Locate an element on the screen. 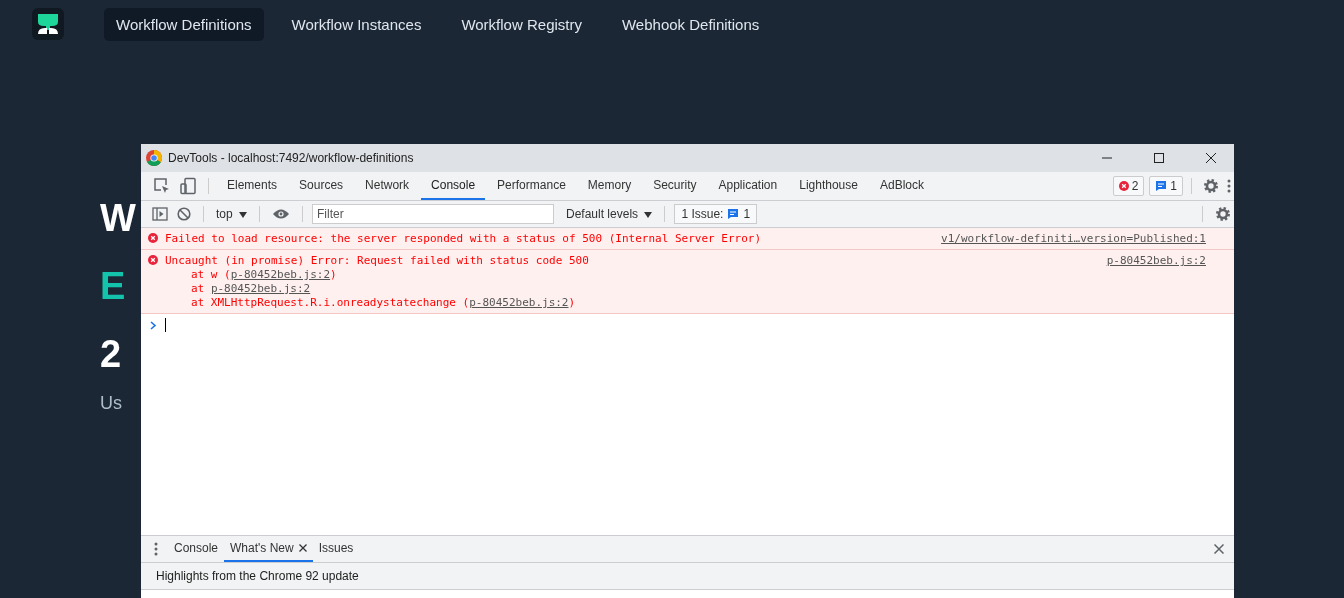  drawer-tab: Issues is located at coordinates (336, 549).